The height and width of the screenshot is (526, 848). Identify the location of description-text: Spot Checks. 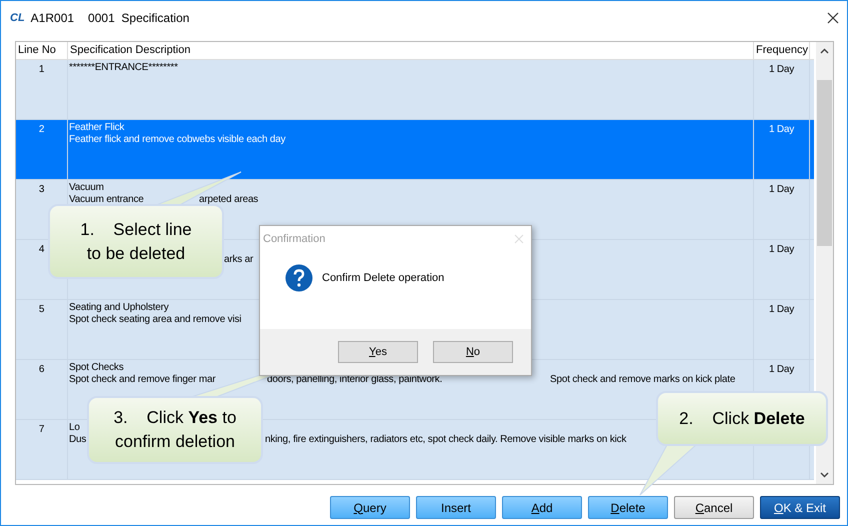
(96, 368).